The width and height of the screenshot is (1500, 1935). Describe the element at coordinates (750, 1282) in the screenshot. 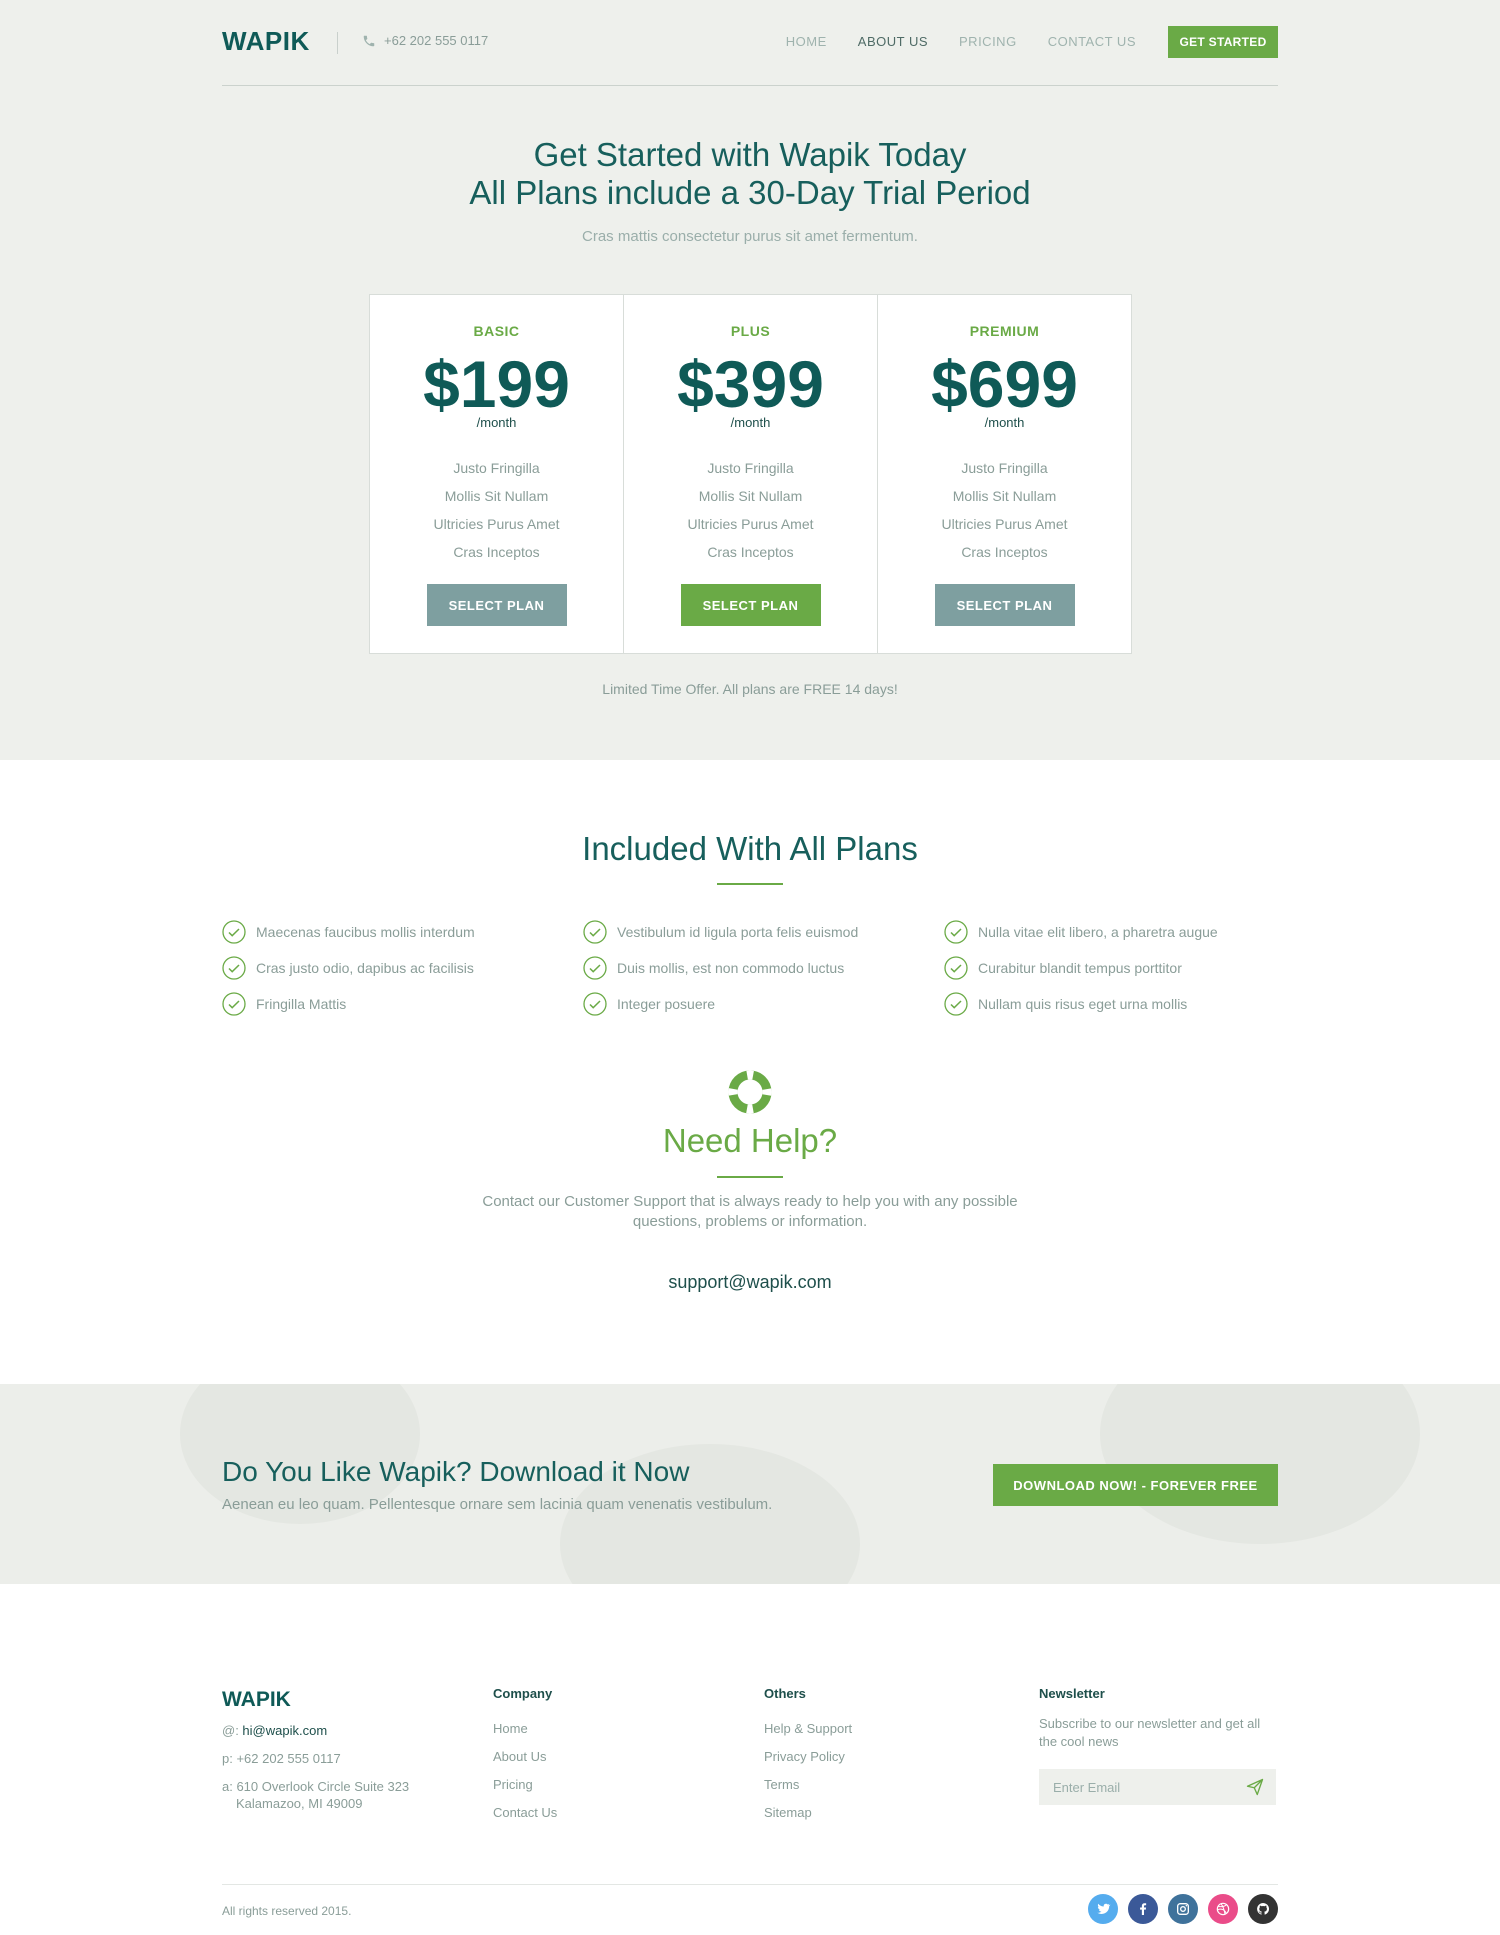

I see `support-email-link: support@wapik.com` at that location.